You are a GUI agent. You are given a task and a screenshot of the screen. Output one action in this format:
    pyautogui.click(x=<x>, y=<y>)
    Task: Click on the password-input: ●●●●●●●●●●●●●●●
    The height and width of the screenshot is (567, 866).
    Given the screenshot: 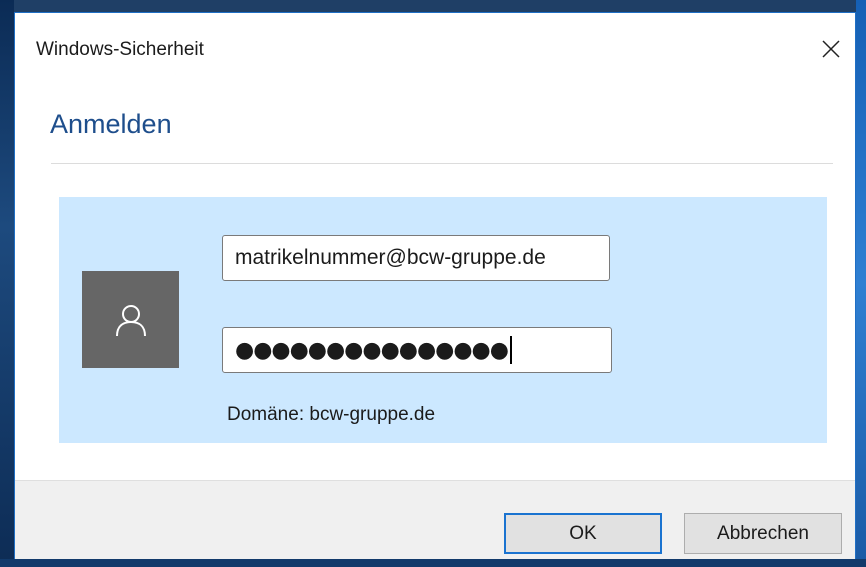 What is the action you would take?
    pyautogui.click(x=417, y=350)
    